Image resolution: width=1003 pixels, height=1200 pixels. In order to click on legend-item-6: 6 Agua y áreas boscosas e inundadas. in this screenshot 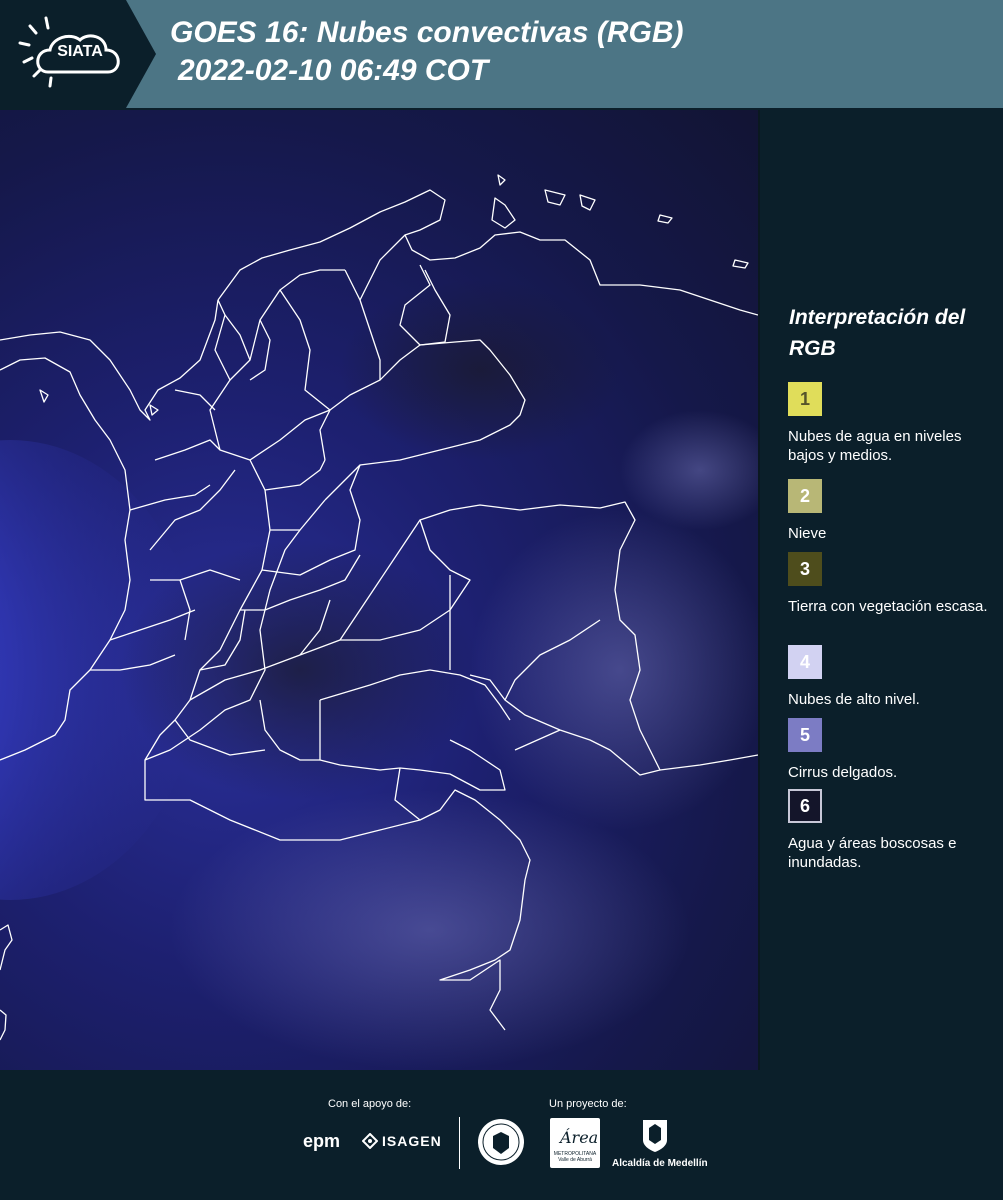, I will do `click(888, 830)`.